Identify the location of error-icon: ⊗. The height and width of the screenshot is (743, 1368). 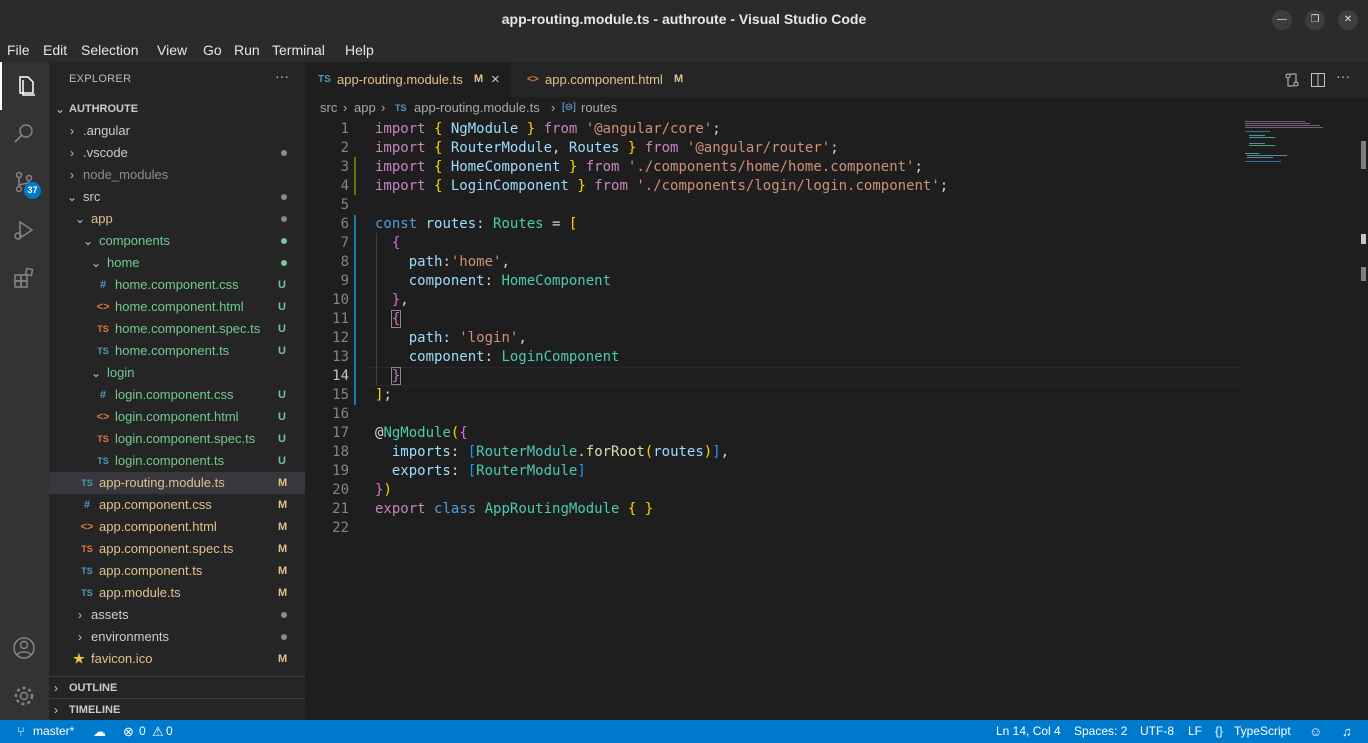
(128, 731).